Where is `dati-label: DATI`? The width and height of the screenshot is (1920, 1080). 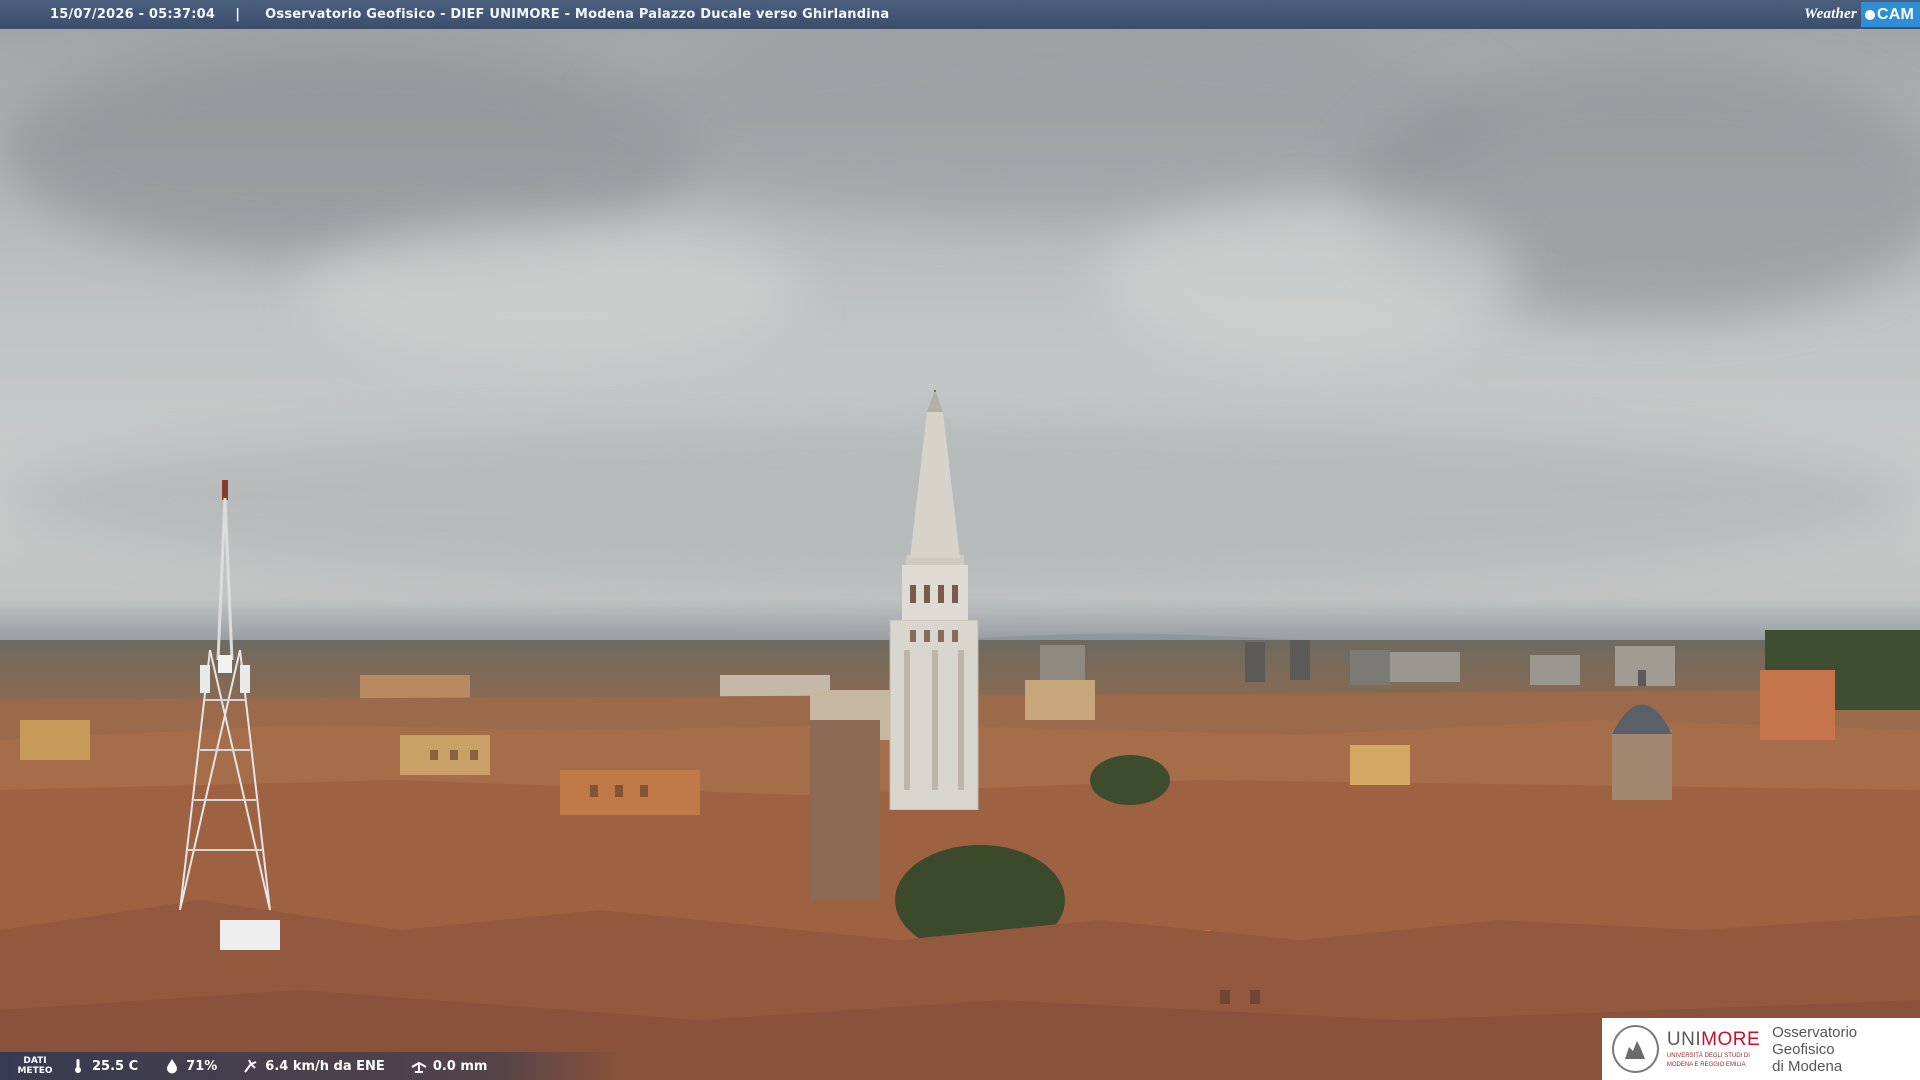
dati-label: DATI is located at coordinates (35, 1061).